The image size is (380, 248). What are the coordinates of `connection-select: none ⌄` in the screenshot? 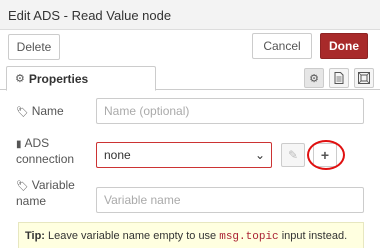 It's located at (184, 155).